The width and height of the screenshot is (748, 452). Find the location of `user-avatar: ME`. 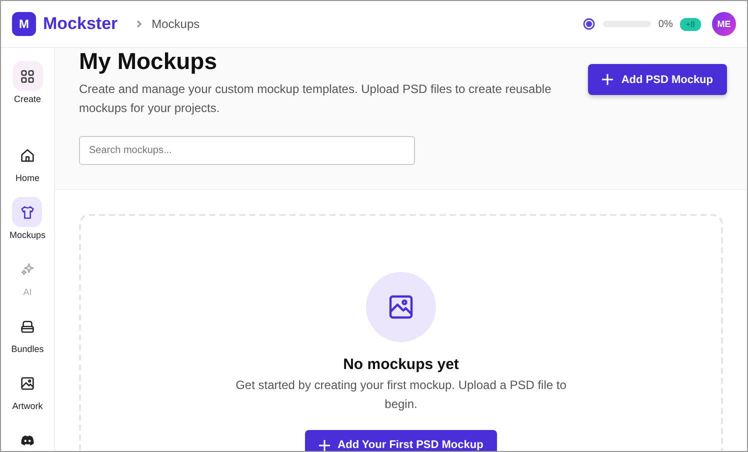

user-avatar: ME is located at coordinates (724, 24).